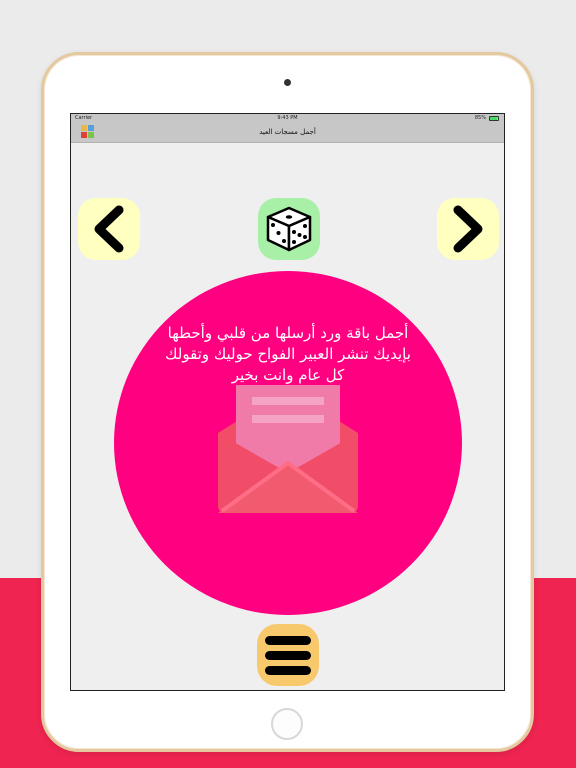 The image size is (576, 768). I want to click on chevron-left-icon, so click(109, 229).